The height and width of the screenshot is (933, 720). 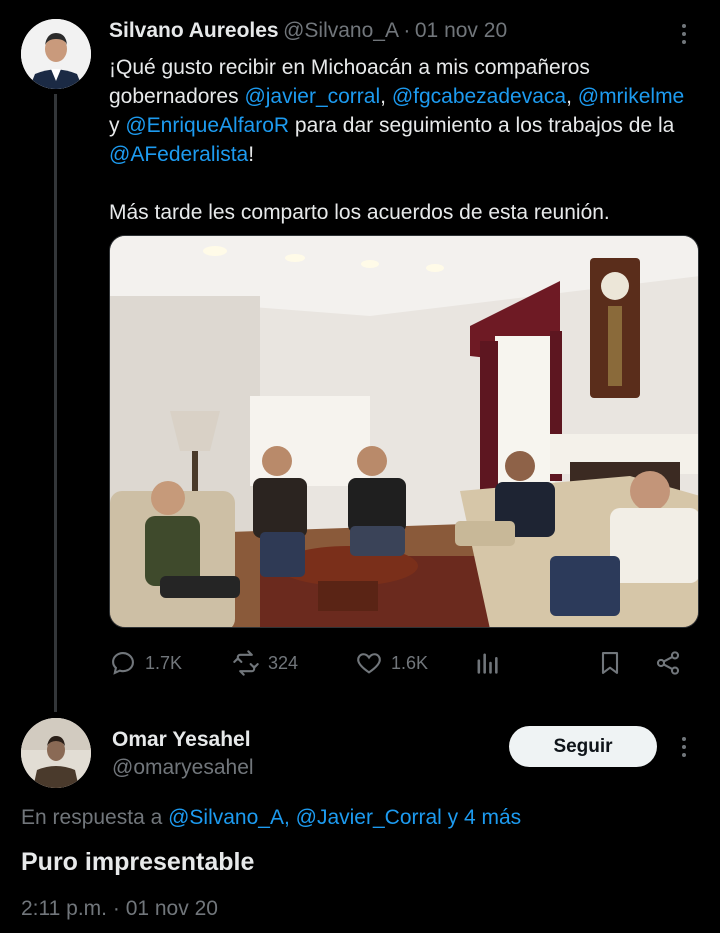 I want to click on author-name: Omar Yesahel, so click(x=183, y=740).